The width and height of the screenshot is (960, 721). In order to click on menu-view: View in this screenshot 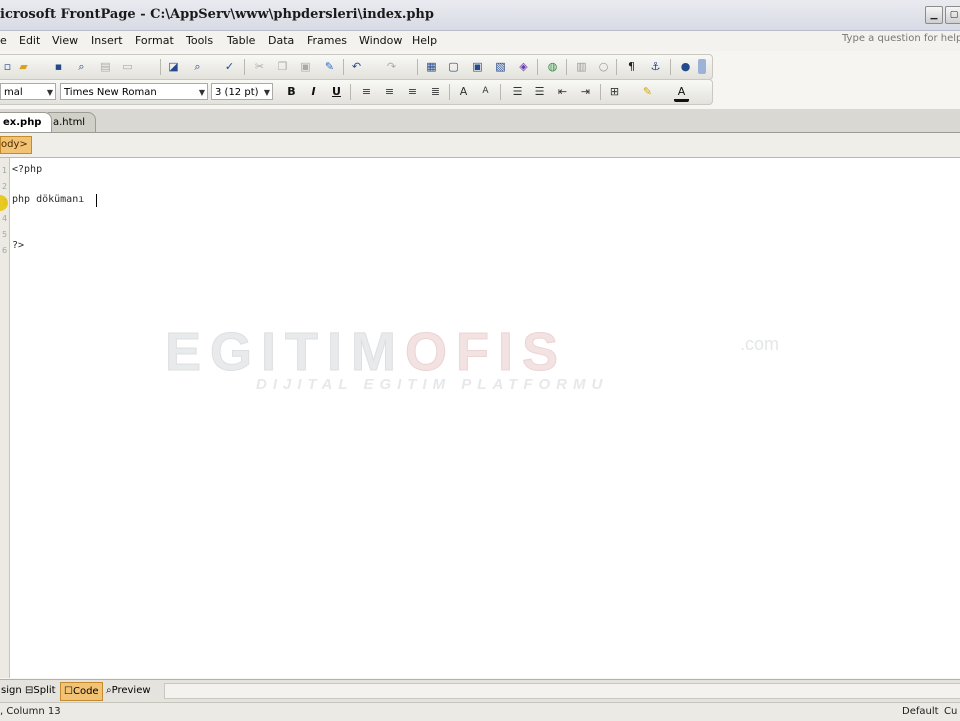, I will do `click(65, 40)`.